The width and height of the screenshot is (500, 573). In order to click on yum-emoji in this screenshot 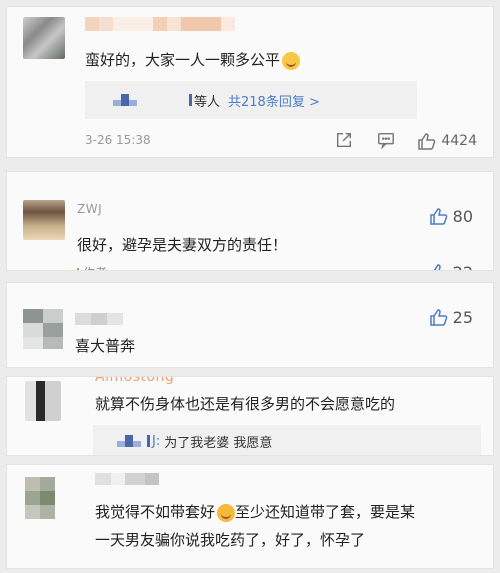, I will do `click(226, 512)`.